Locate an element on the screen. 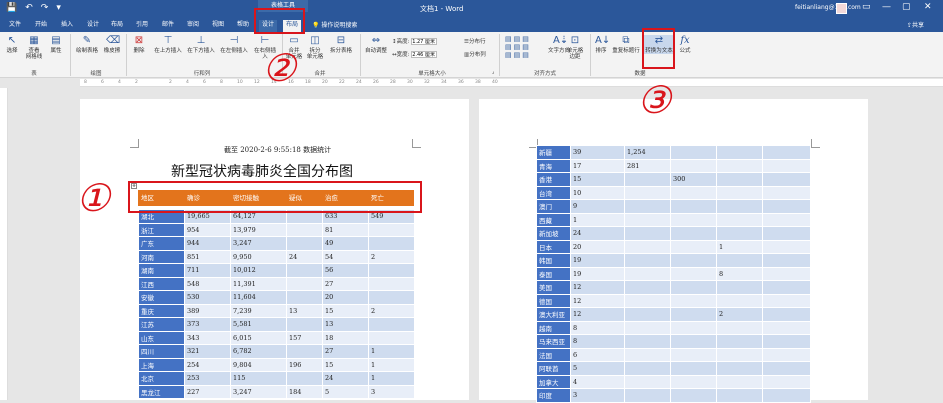  tab-view: 视图 is located at coordinates (218, 26).